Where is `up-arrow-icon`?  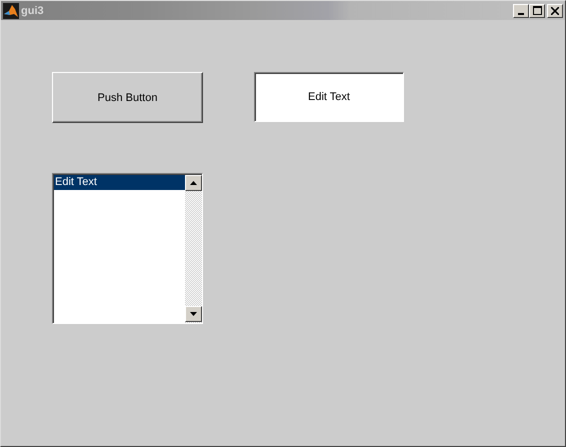
up-arrow-icon is located at coordinates (193, 183).